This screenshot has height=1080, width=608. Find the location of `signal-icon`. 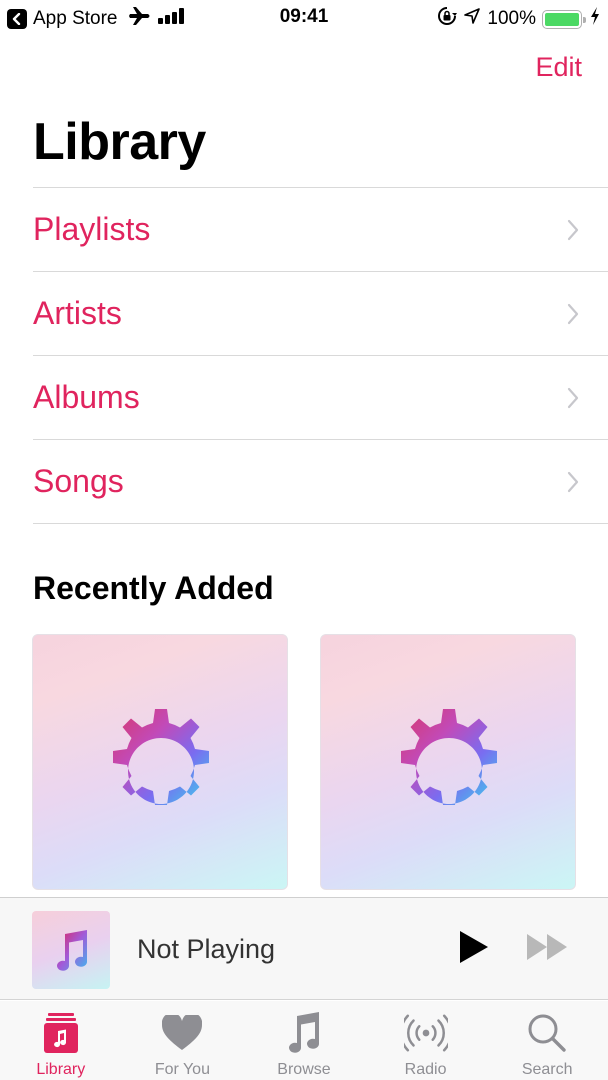

signal-icon is located at coordinates (171, 19).